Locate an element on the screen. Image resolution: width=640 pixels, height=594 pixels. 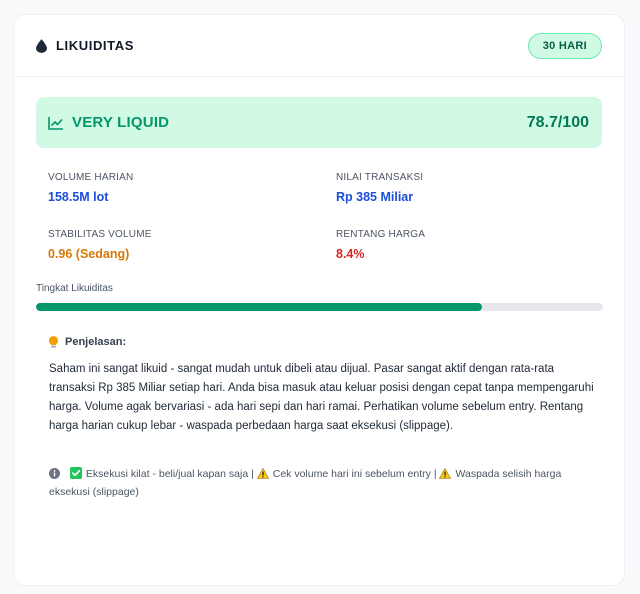
metric-label: RENTANG HARGA is located at coordinates (381, 234).